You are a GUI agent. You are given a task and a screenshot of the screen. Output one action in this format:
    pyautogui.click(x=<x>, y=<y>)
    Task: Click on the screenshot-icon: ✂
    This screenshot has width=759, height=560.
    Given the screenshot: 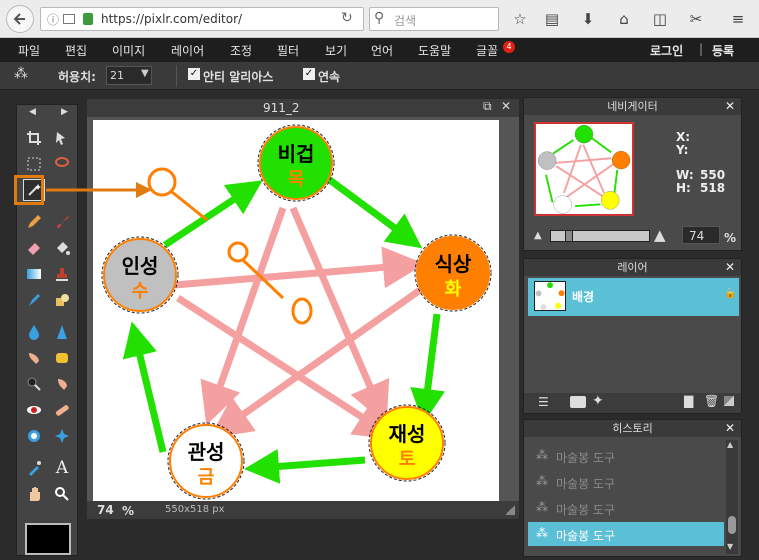 What is the action you would take?
    pyautogui.click(x=696, y=19)
    